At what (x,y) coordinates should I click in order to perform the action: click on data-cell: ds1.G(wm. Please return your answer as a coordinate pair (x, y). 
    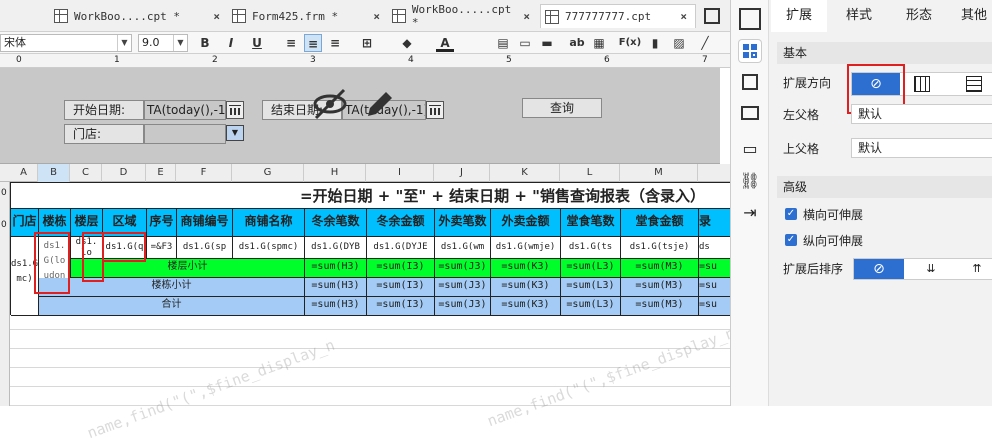
    Looking at the image, I should click on (463, 248).